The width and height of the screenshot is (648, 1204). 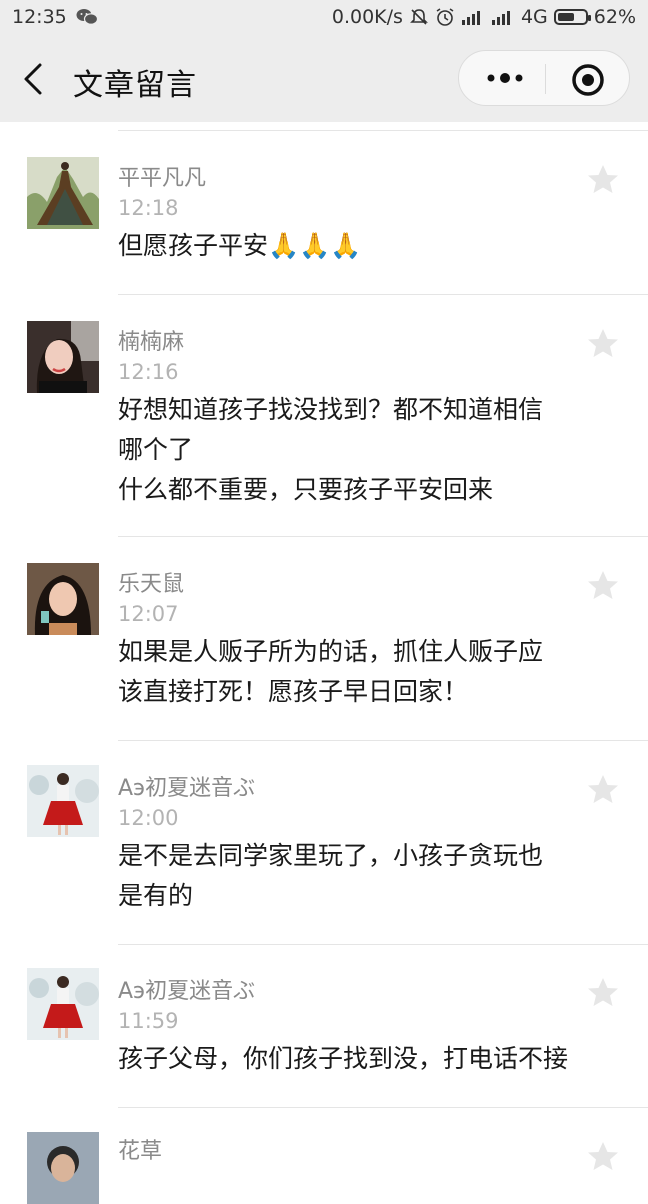 I want to click on battery-icon, so click(x=572, y=17).